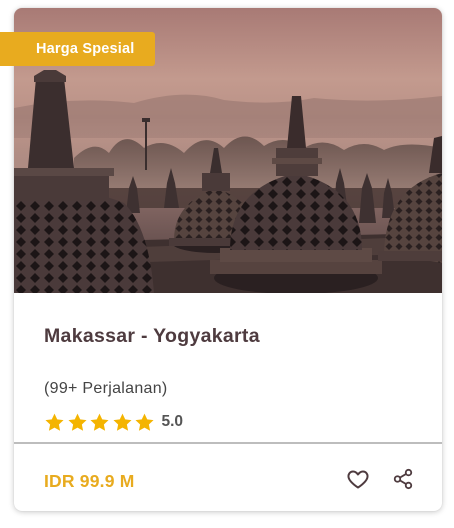 The height and width of the screenshot is (528, 454). I want to click on special-price-badge: Harga Spesial, so click(77, 49).